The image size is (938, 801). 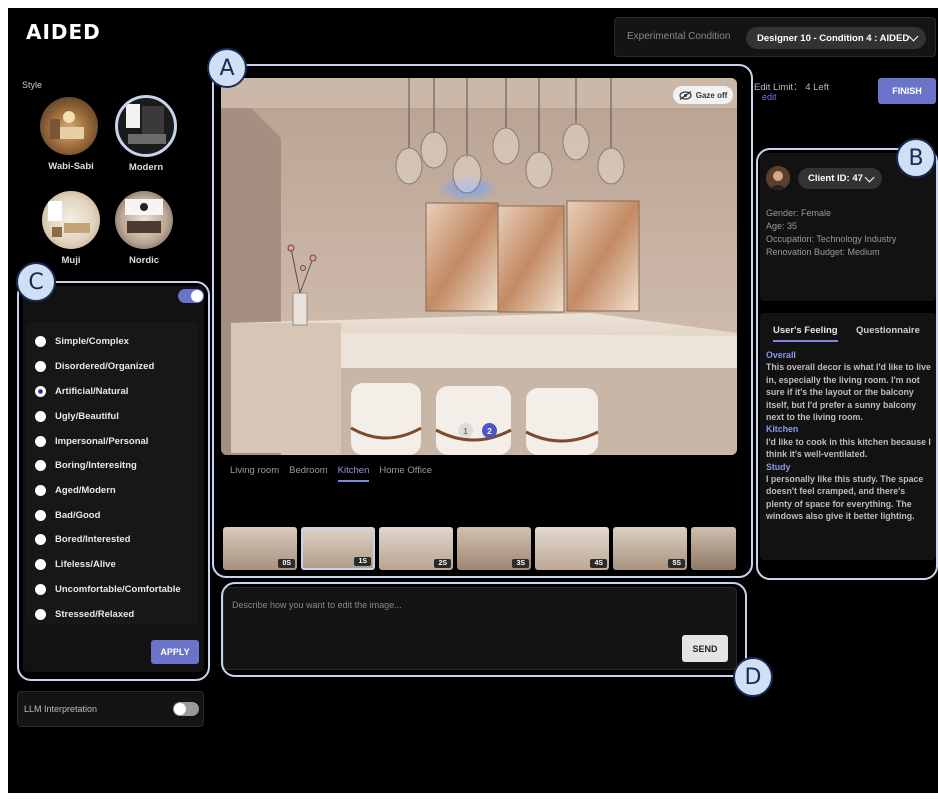 I want to click on thumbnail-item: 3S, so click(x=494, y=548).